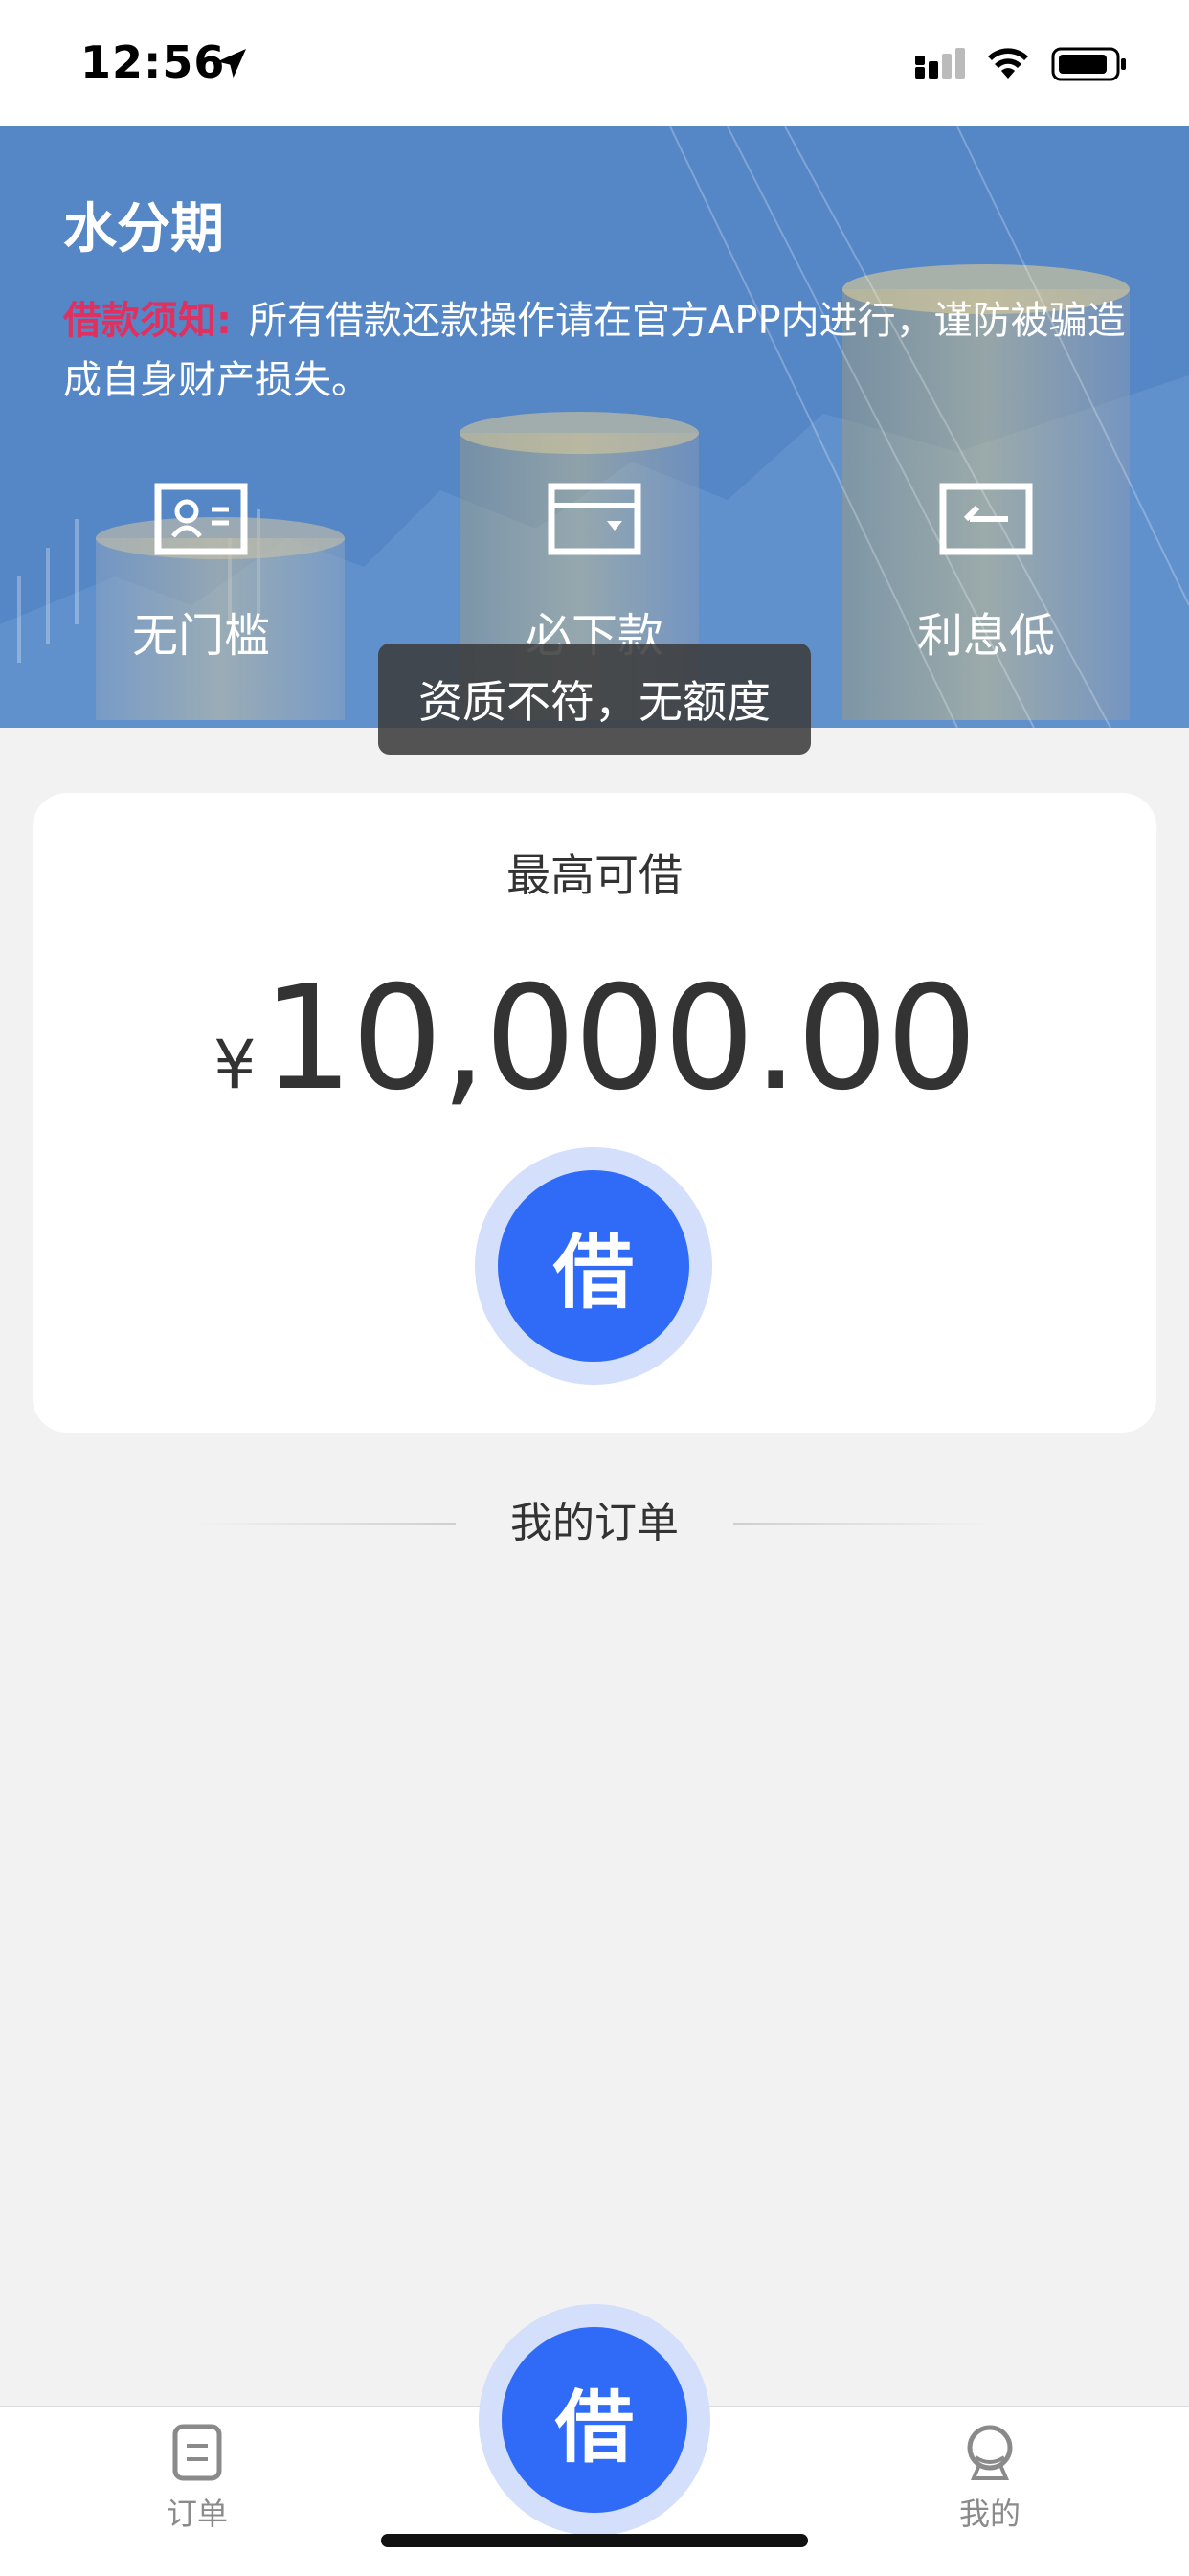 This screenshot has height=2576, width=1189. I want to click on divider, so click(862, 1524).